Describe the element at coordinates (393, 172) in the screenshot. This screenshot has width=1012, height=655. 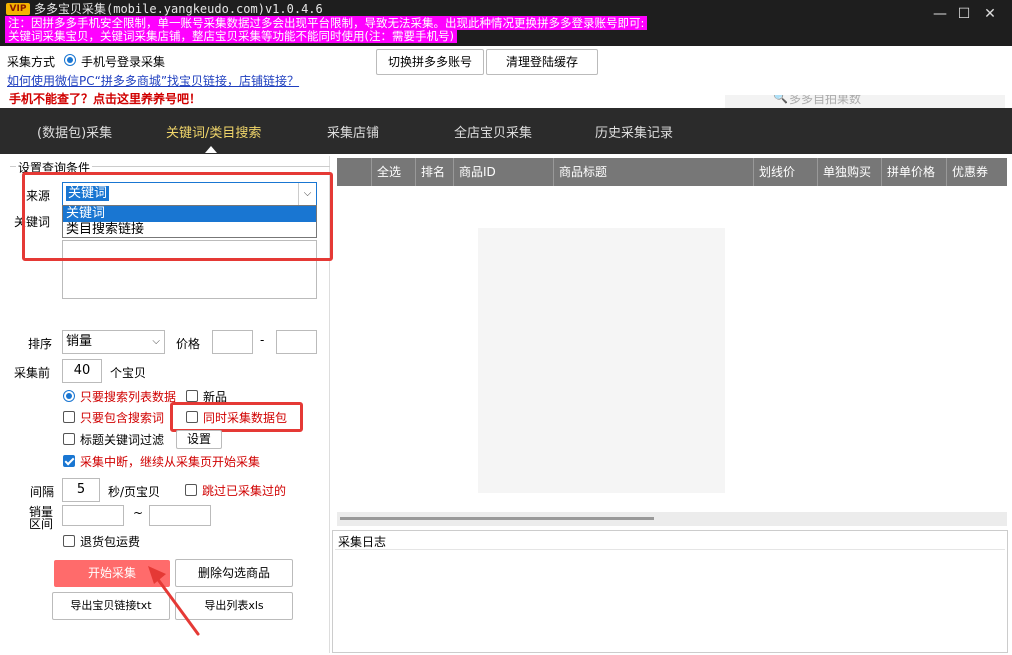
I see `column-select-all: 全选` at that location.